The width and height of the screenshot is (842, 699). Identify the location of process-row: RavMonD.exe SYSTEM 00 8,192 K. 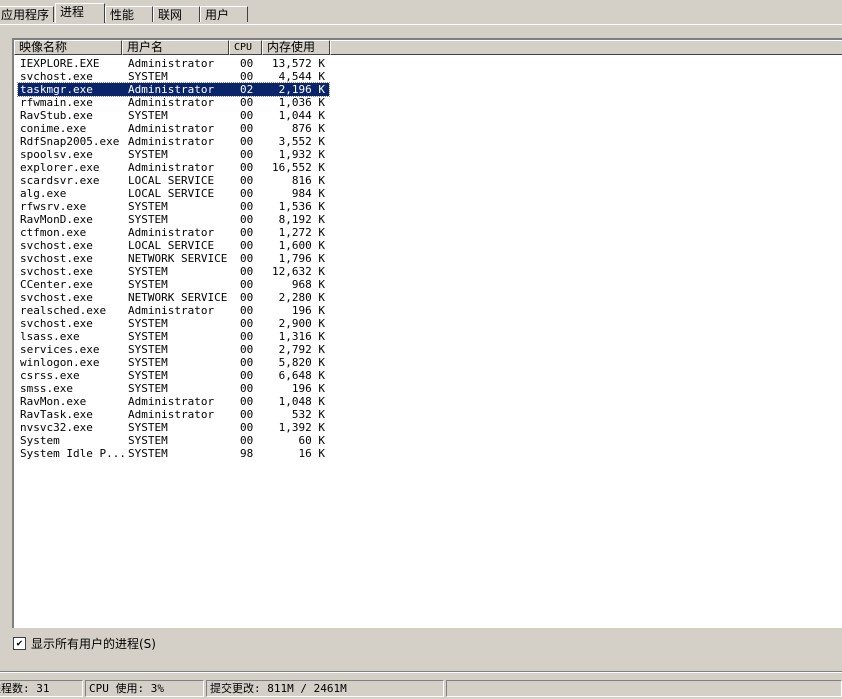
(173, 219).